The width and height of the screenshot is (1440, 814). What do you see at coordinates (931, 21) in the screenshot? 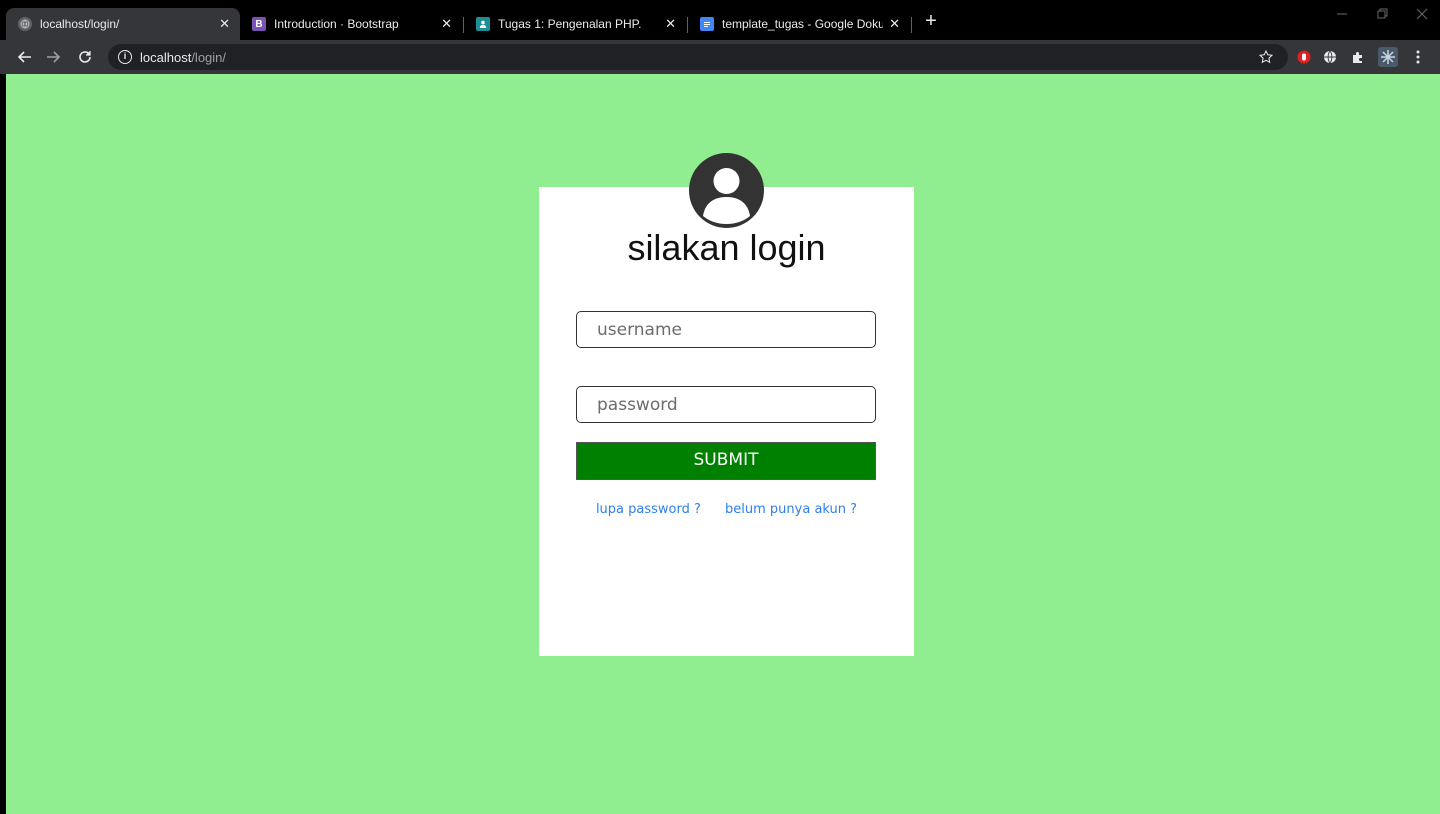
I see `new-tab-button: +` at bounding box center [931, 21].